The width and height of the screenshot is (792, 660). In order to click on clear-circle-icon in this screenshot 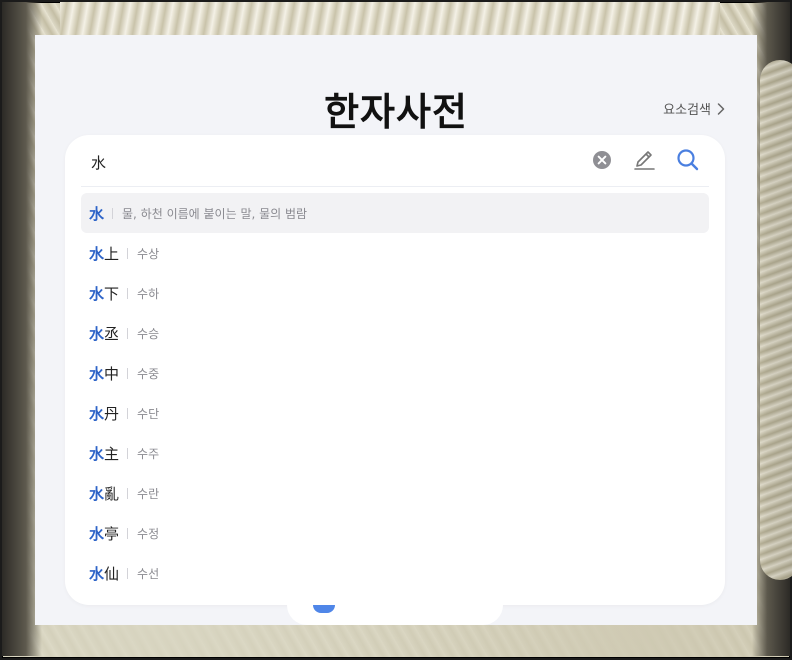, I will do `click(602, 160)`.